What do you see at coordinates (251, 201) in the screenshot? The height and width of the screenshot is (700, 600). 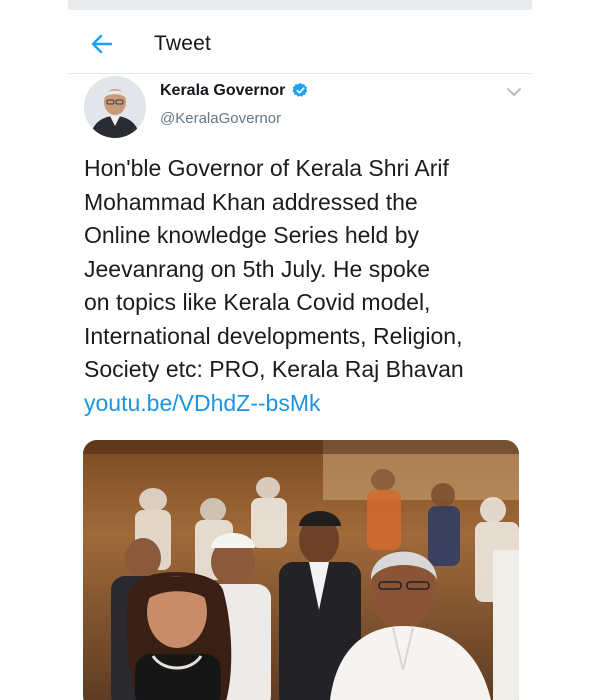 I see `tweet-text-line: Mohammad Khan addressed the` at bounding box center [251, 201].